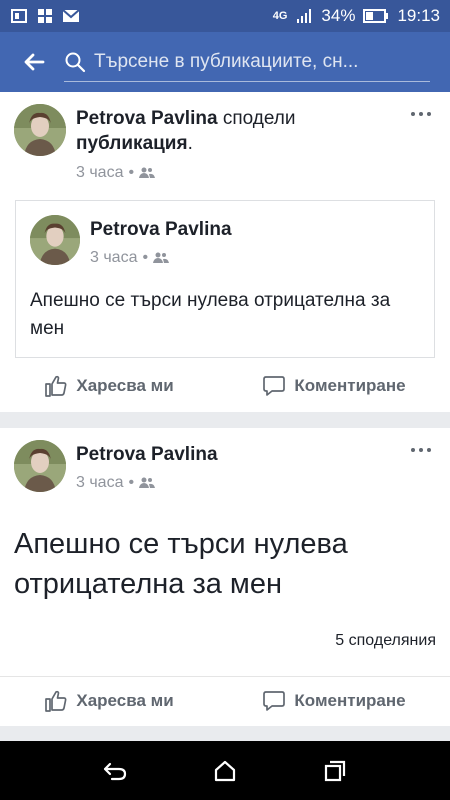 The image size is (450, 800). Describe the element at coordinates (338, 15) in the screenshot. I see `battery-percent: 34%` at that location.